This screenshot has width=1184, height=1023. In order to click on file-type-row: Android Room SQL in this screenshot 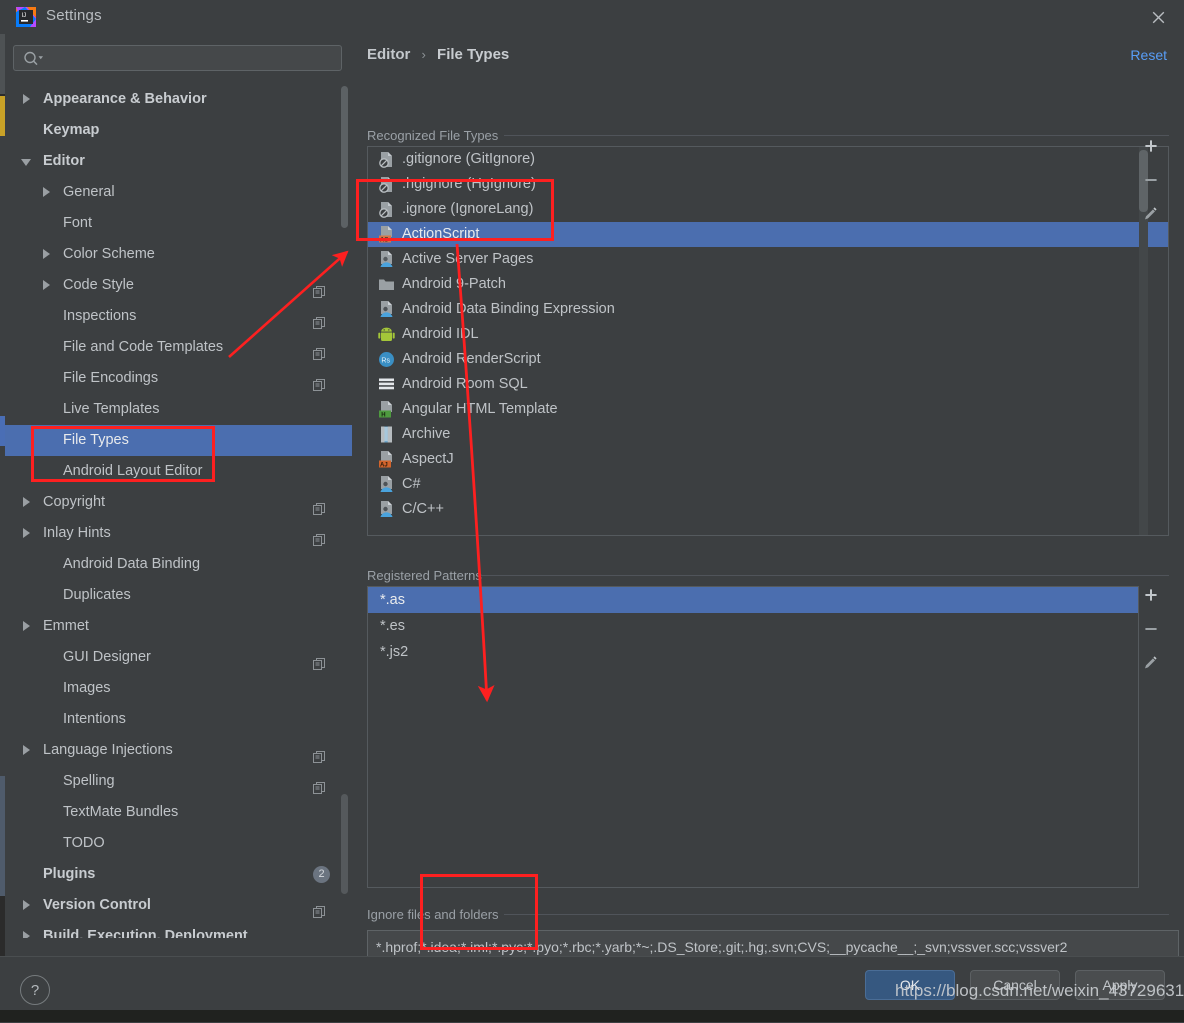, I will do `click(768, 384)`.